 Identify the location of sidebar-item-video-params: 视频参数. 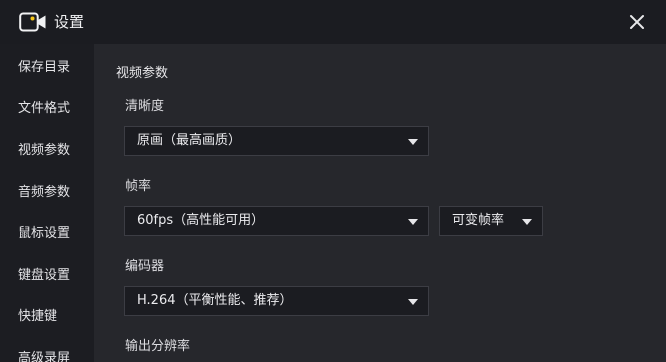
(47, 151).